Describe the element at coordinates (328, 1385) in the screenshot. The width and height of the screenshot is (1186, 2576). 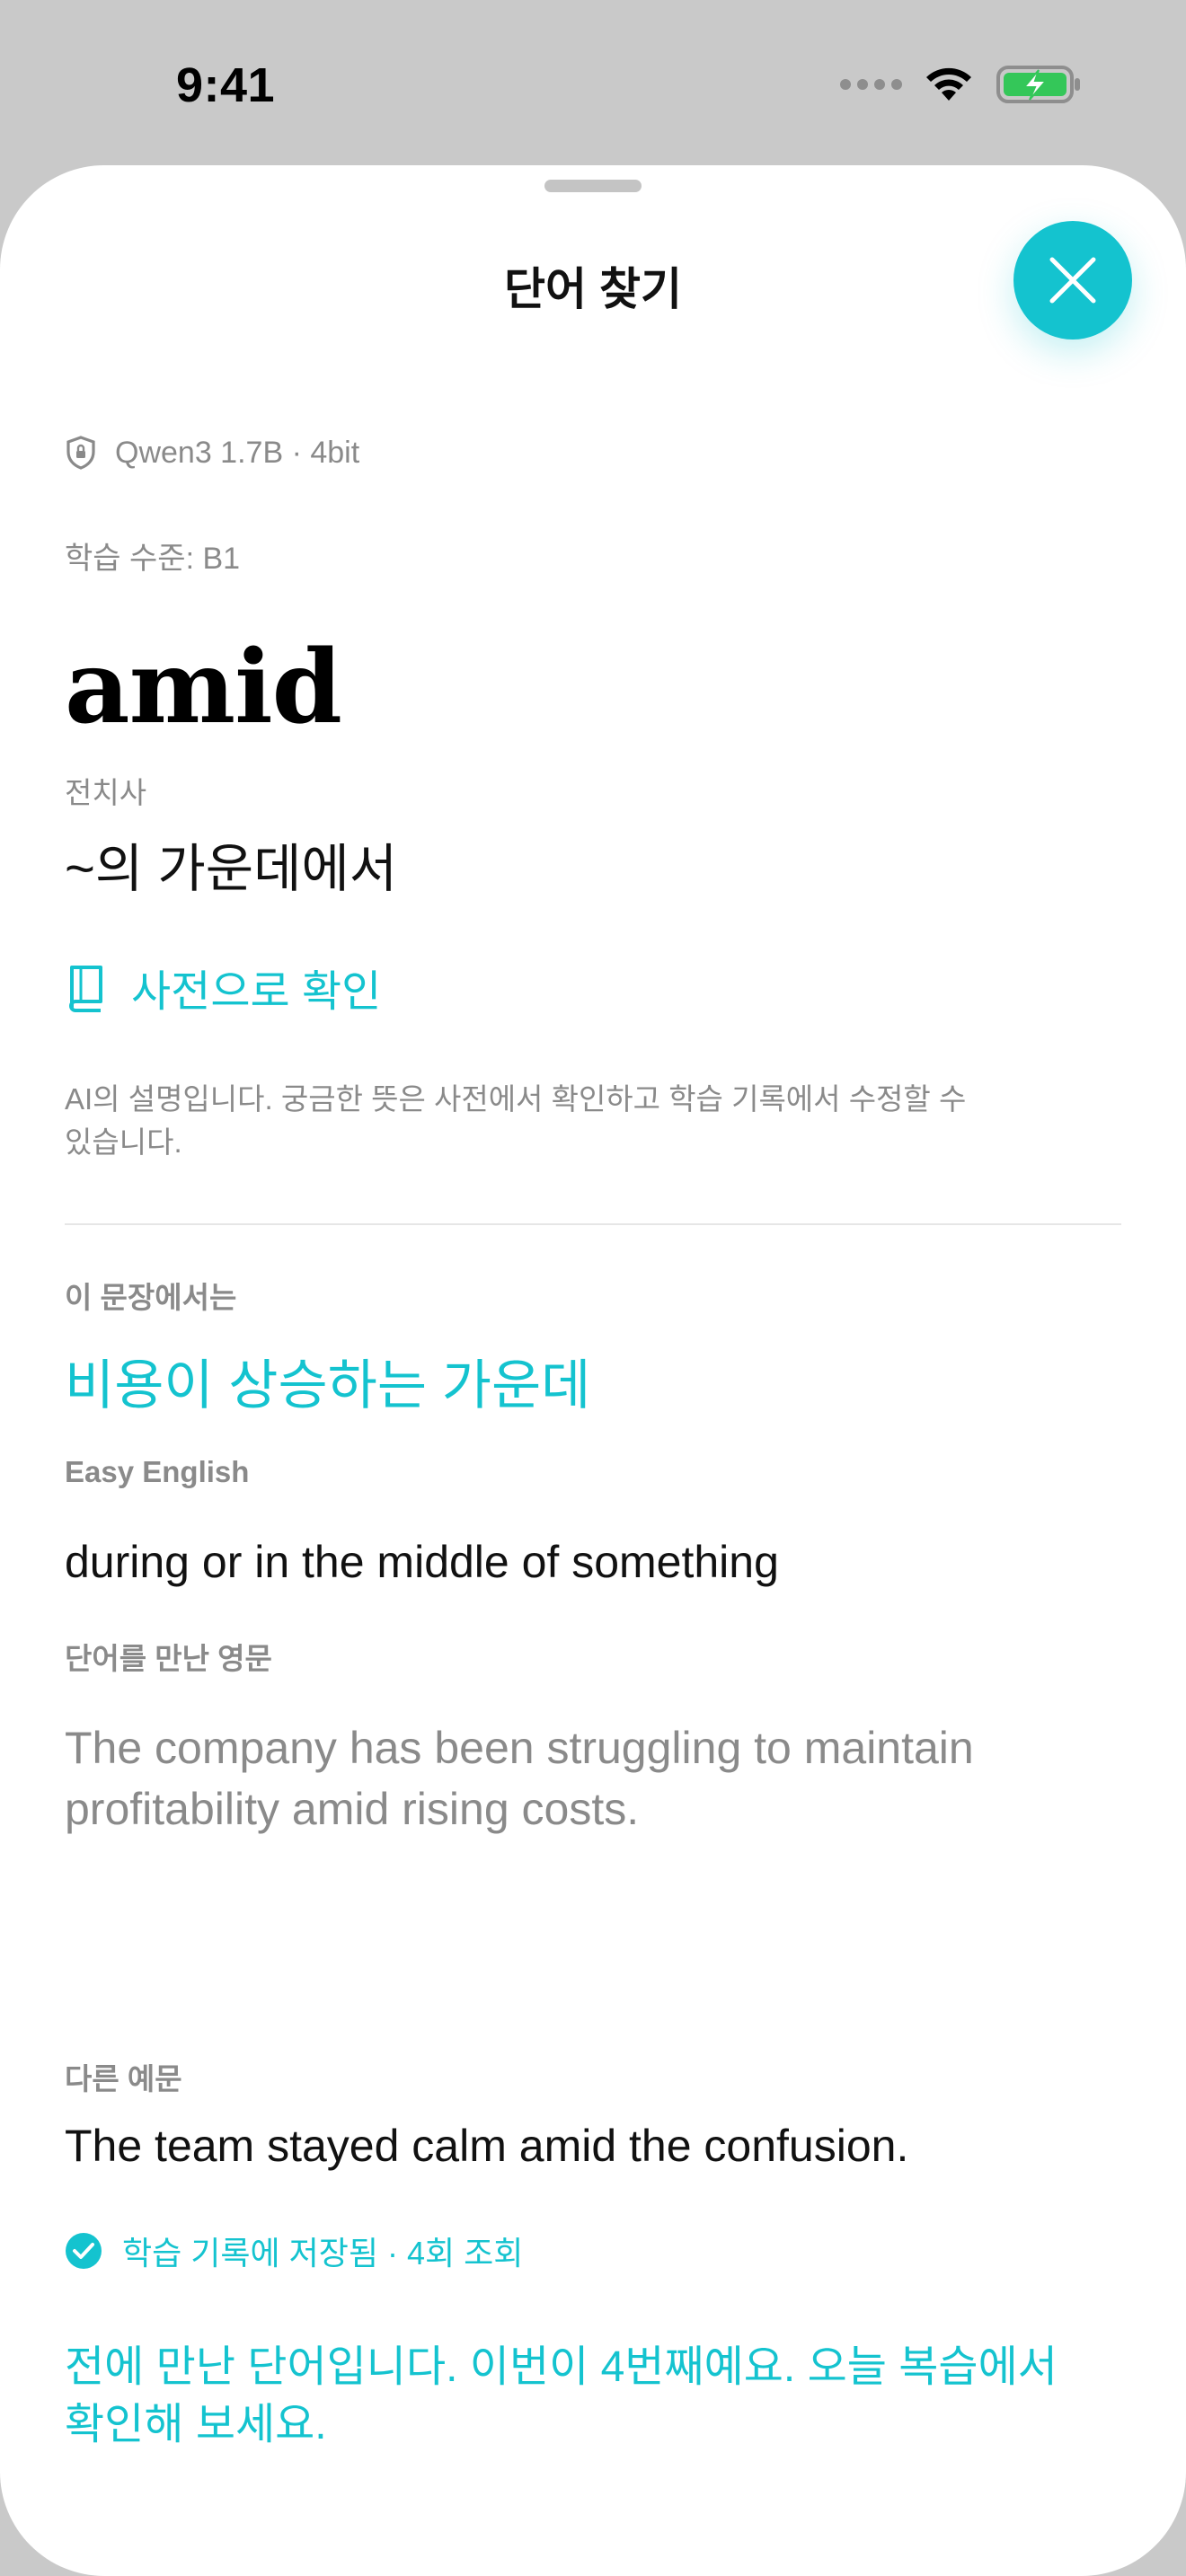
I see `context-meaning: 비용이 상승하는 가운데` at that location.